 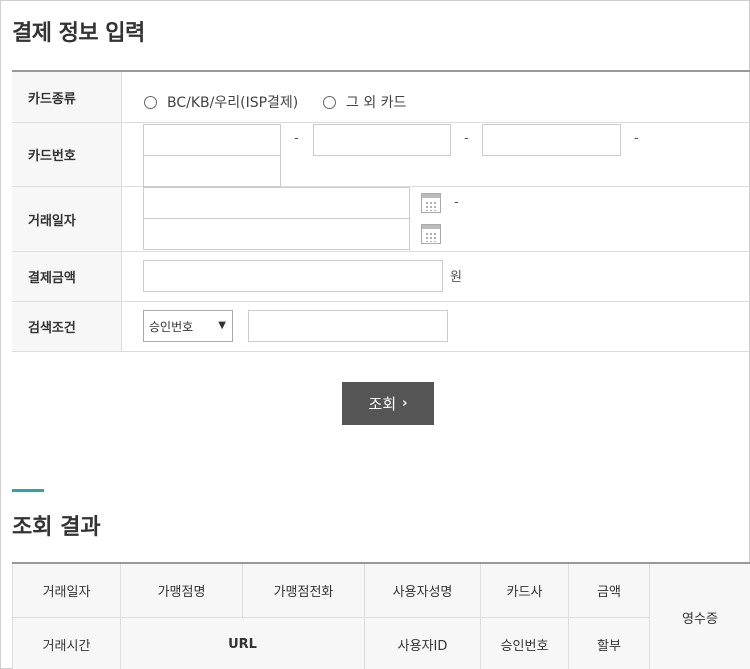 I want to click on search-button: 조회 ›, so click(x=388, y=403).